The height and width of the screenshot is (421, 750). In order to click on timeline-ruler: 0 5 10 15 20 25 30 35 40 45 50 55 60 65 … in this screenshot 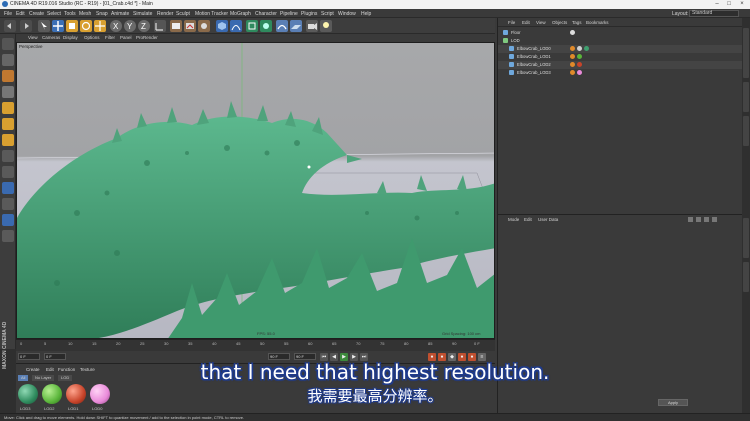, I will do `click(255, 345)`.